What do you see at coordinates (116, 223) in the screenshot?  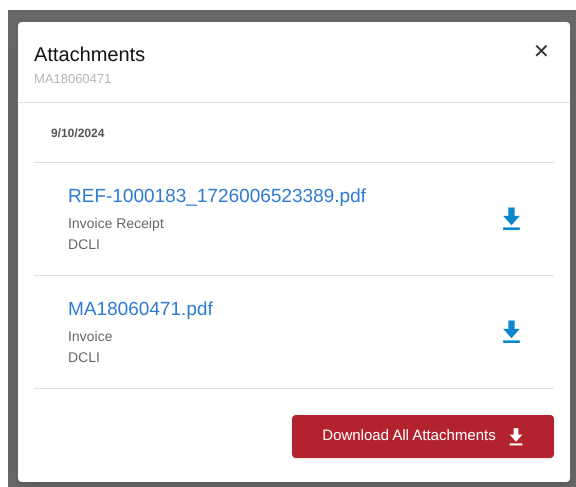 I see `attachment-type: Invoice Receipt` at bounding box center [116, 223].